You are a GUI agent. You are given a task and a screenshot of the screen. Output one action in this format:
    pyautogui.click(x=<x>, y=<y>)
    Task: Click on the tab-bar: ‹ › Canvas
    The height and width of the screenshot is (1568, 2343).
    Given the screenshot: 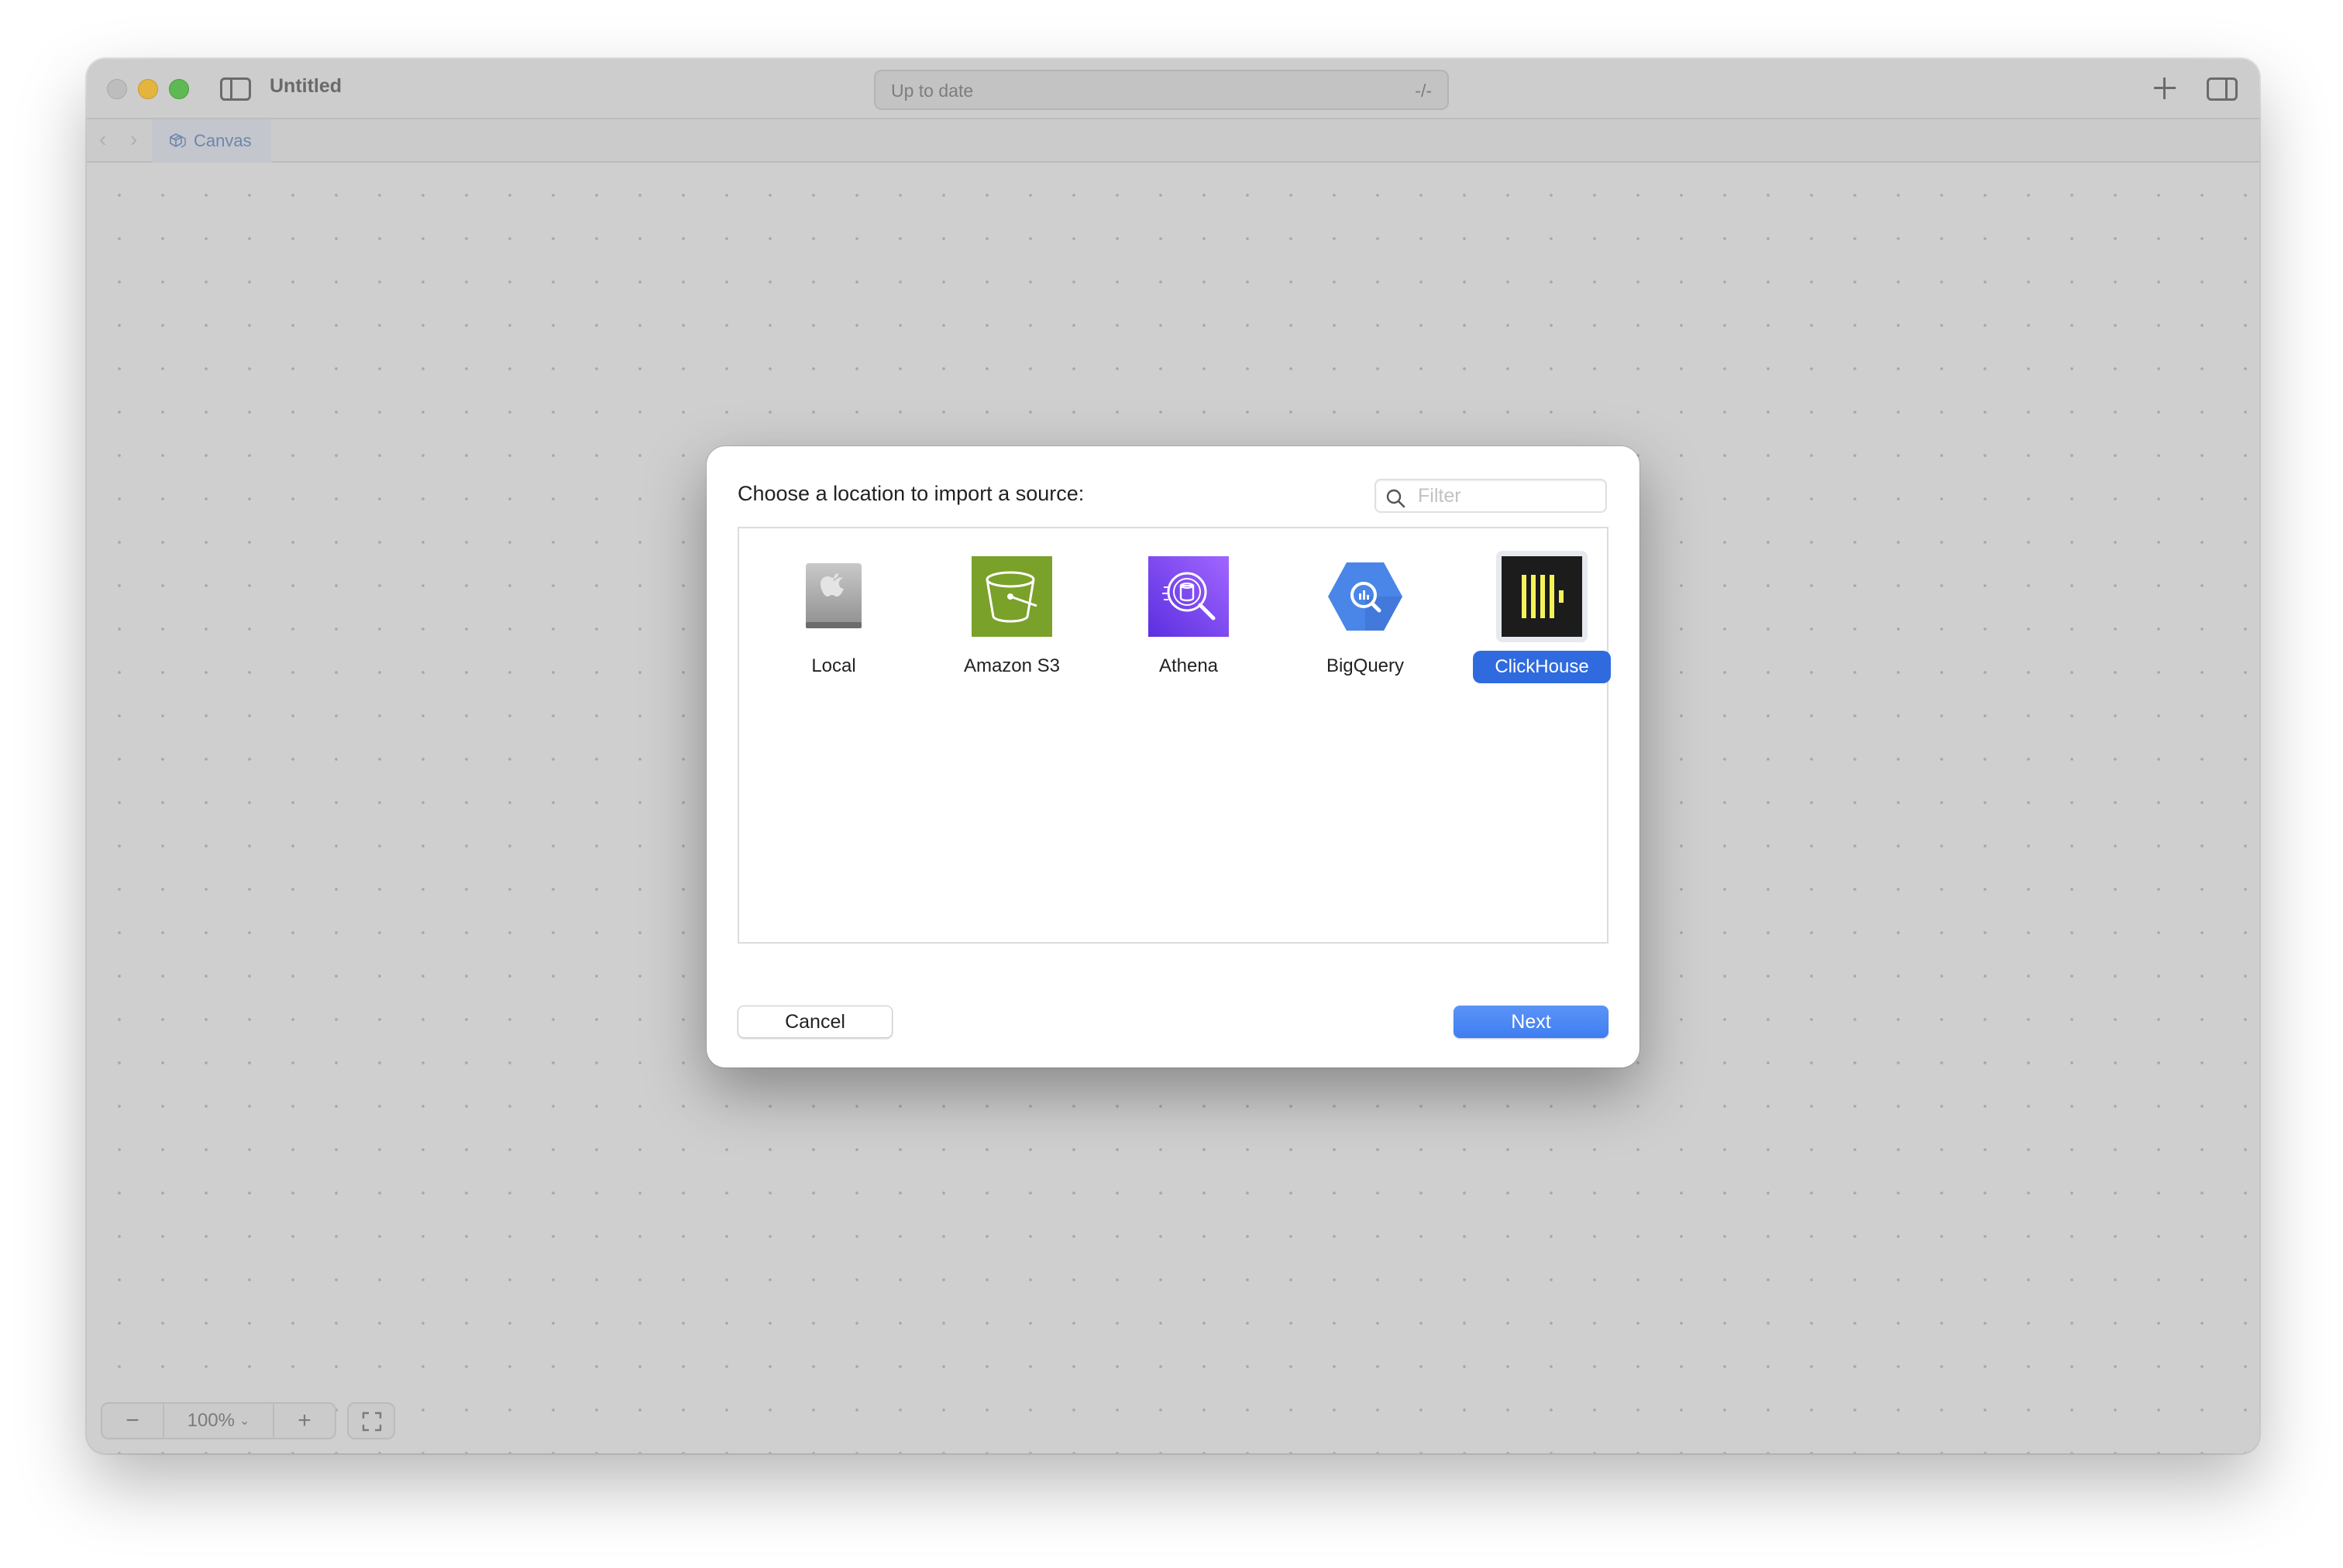 What is the action you would take?
    pyautogui.click(x=1173, y=141)
    